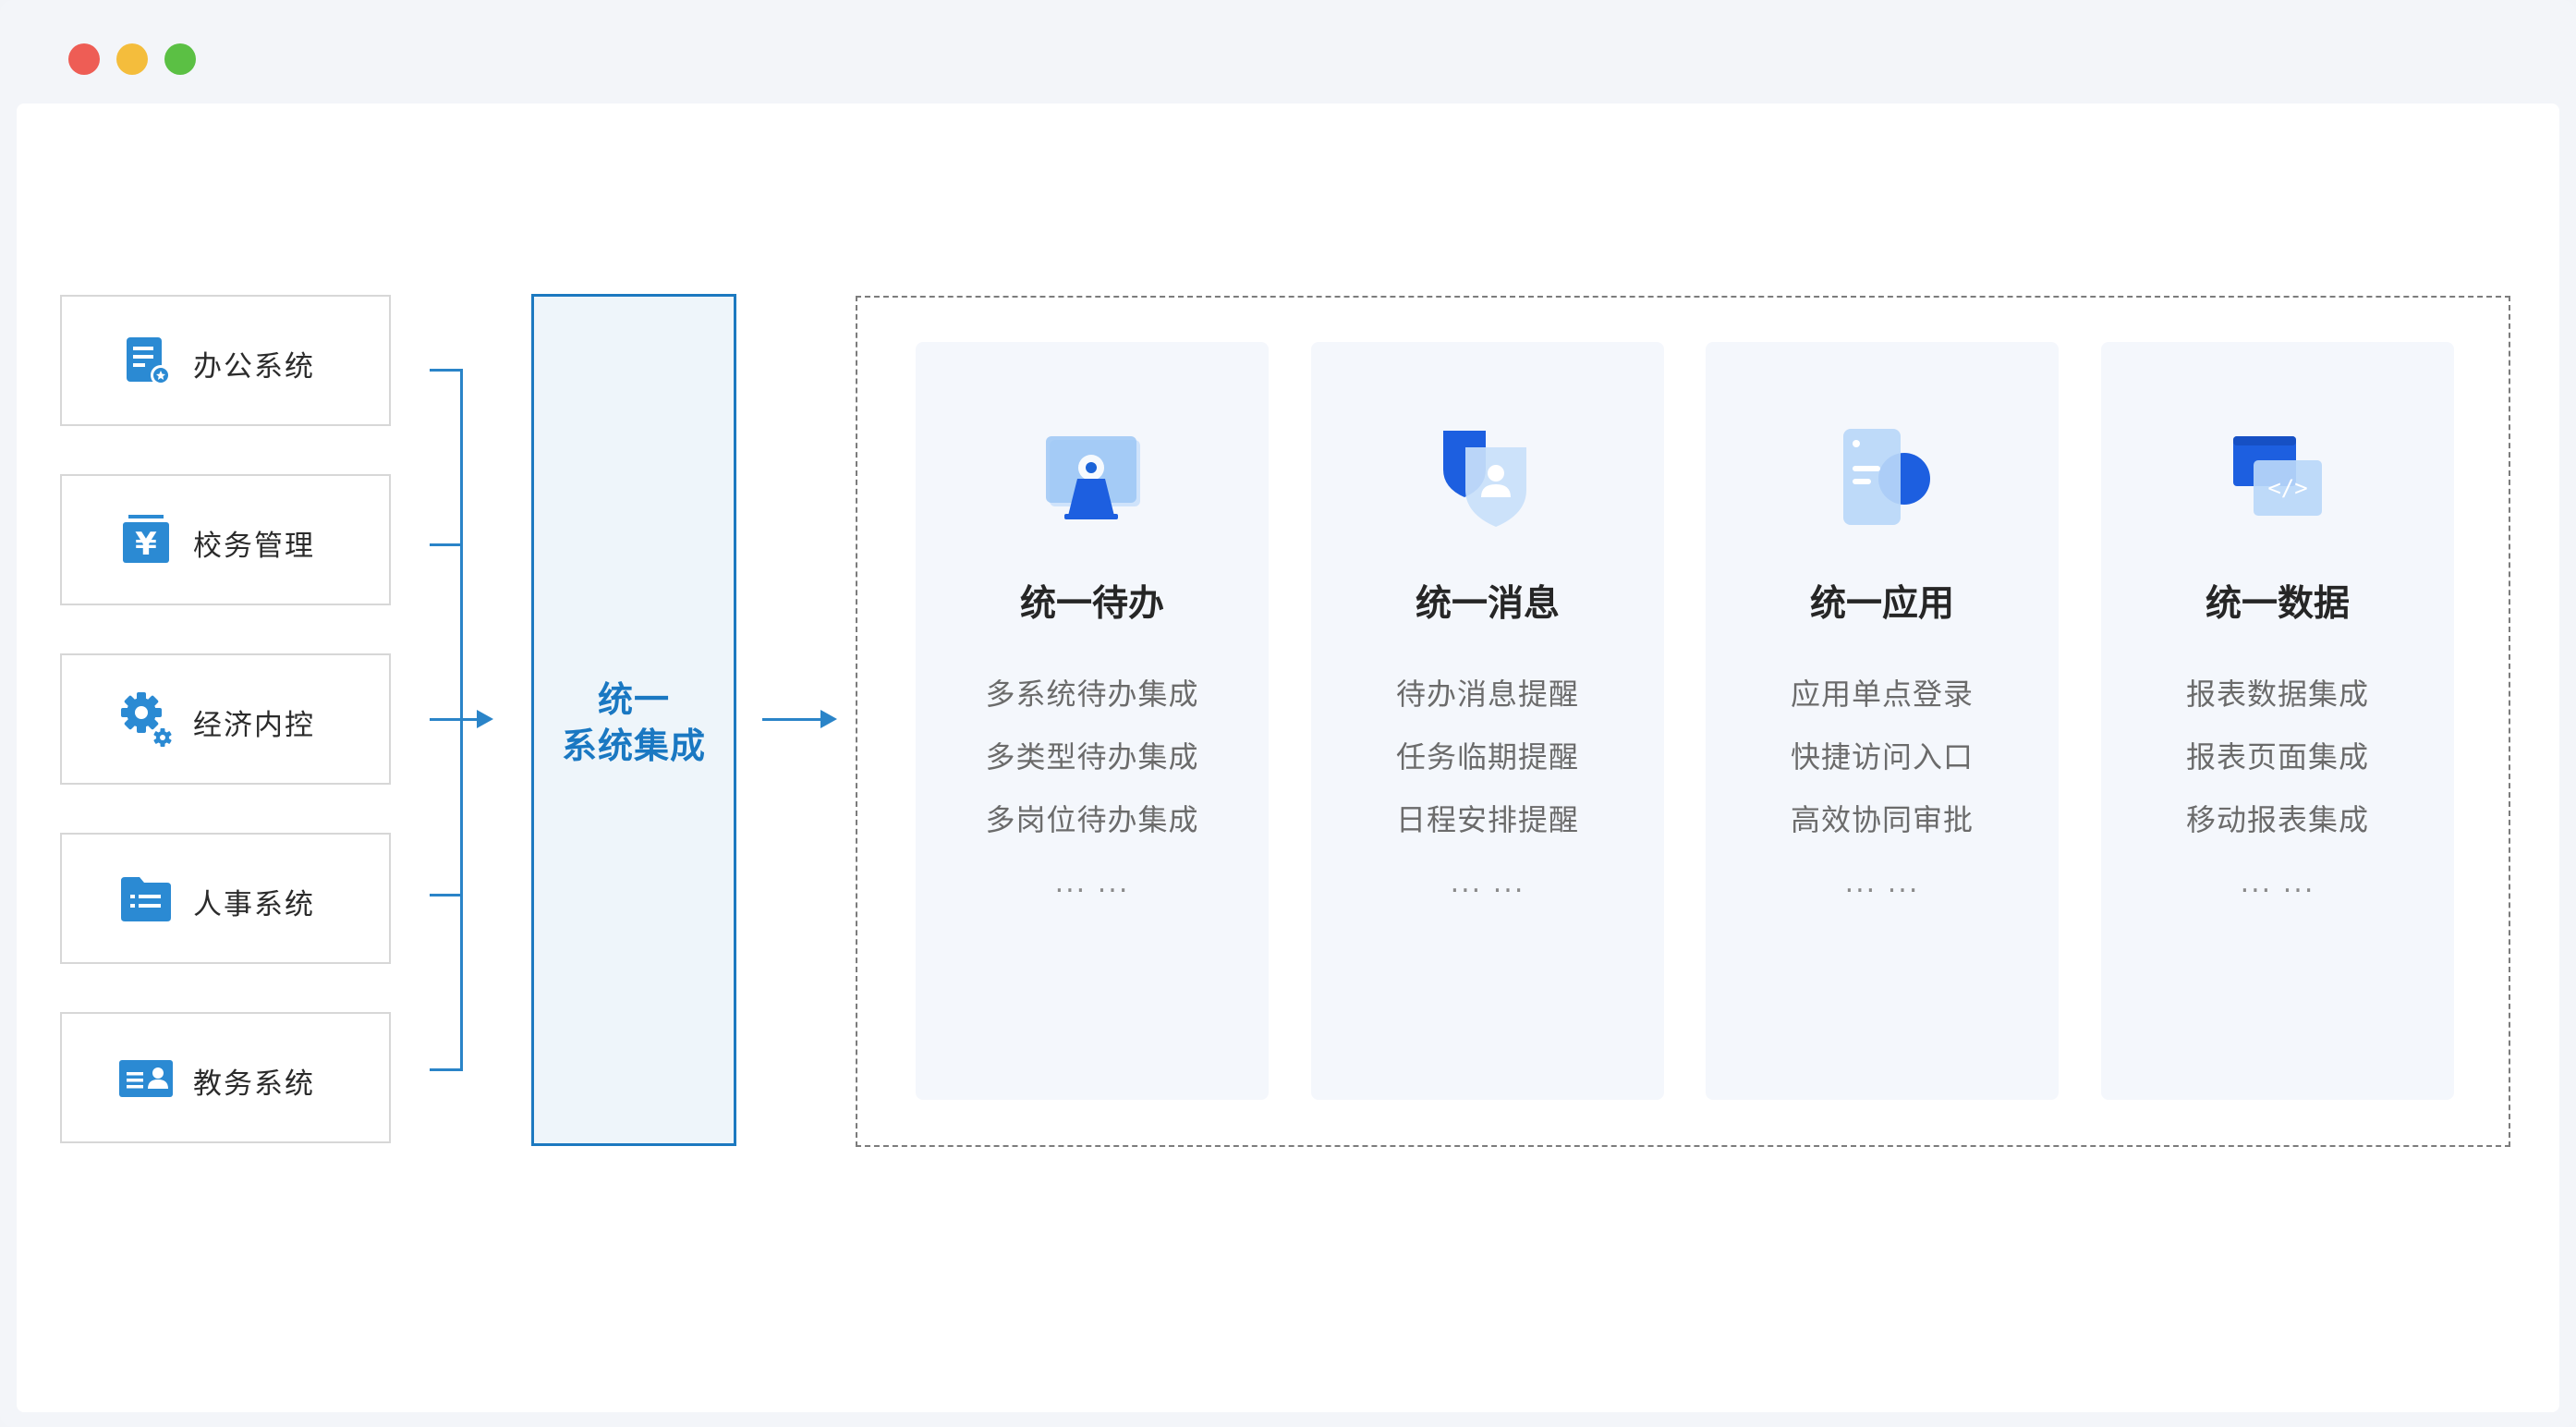  Describe the element at coordinates (1092, 819) in the screenshot. I see `card-item: 多岗位待办集成` at that location.